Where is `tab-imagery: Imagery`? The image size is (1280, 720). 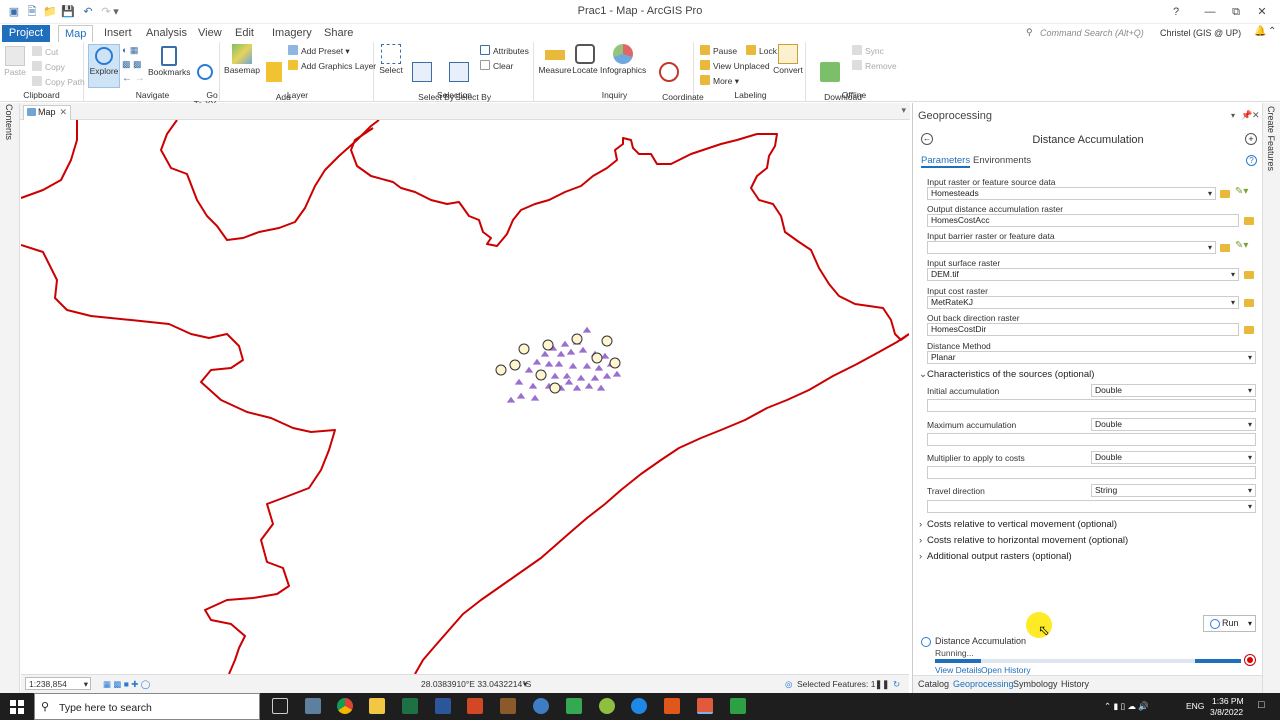
tab-imagery: Imagery is located at coordinates (292, 33).